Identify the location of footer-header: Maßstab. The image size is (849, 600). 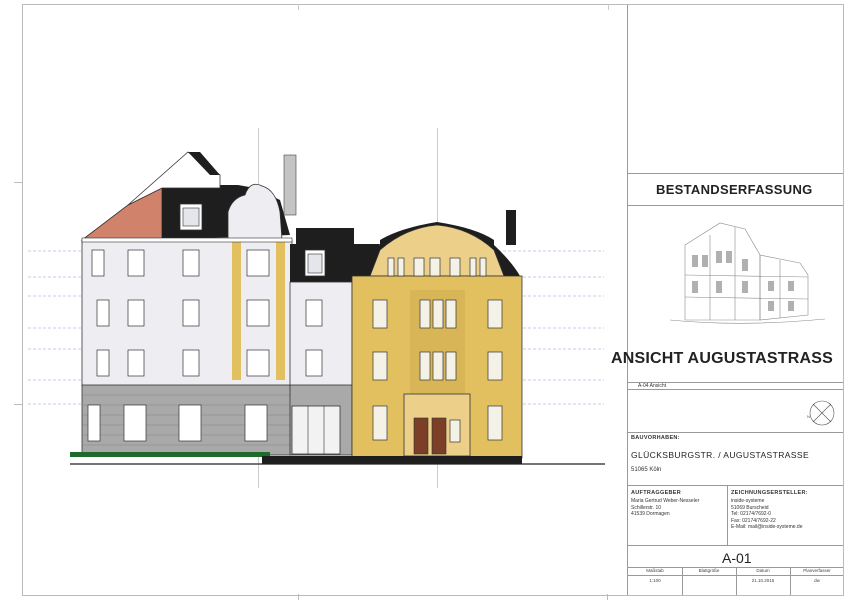
(655, 570).